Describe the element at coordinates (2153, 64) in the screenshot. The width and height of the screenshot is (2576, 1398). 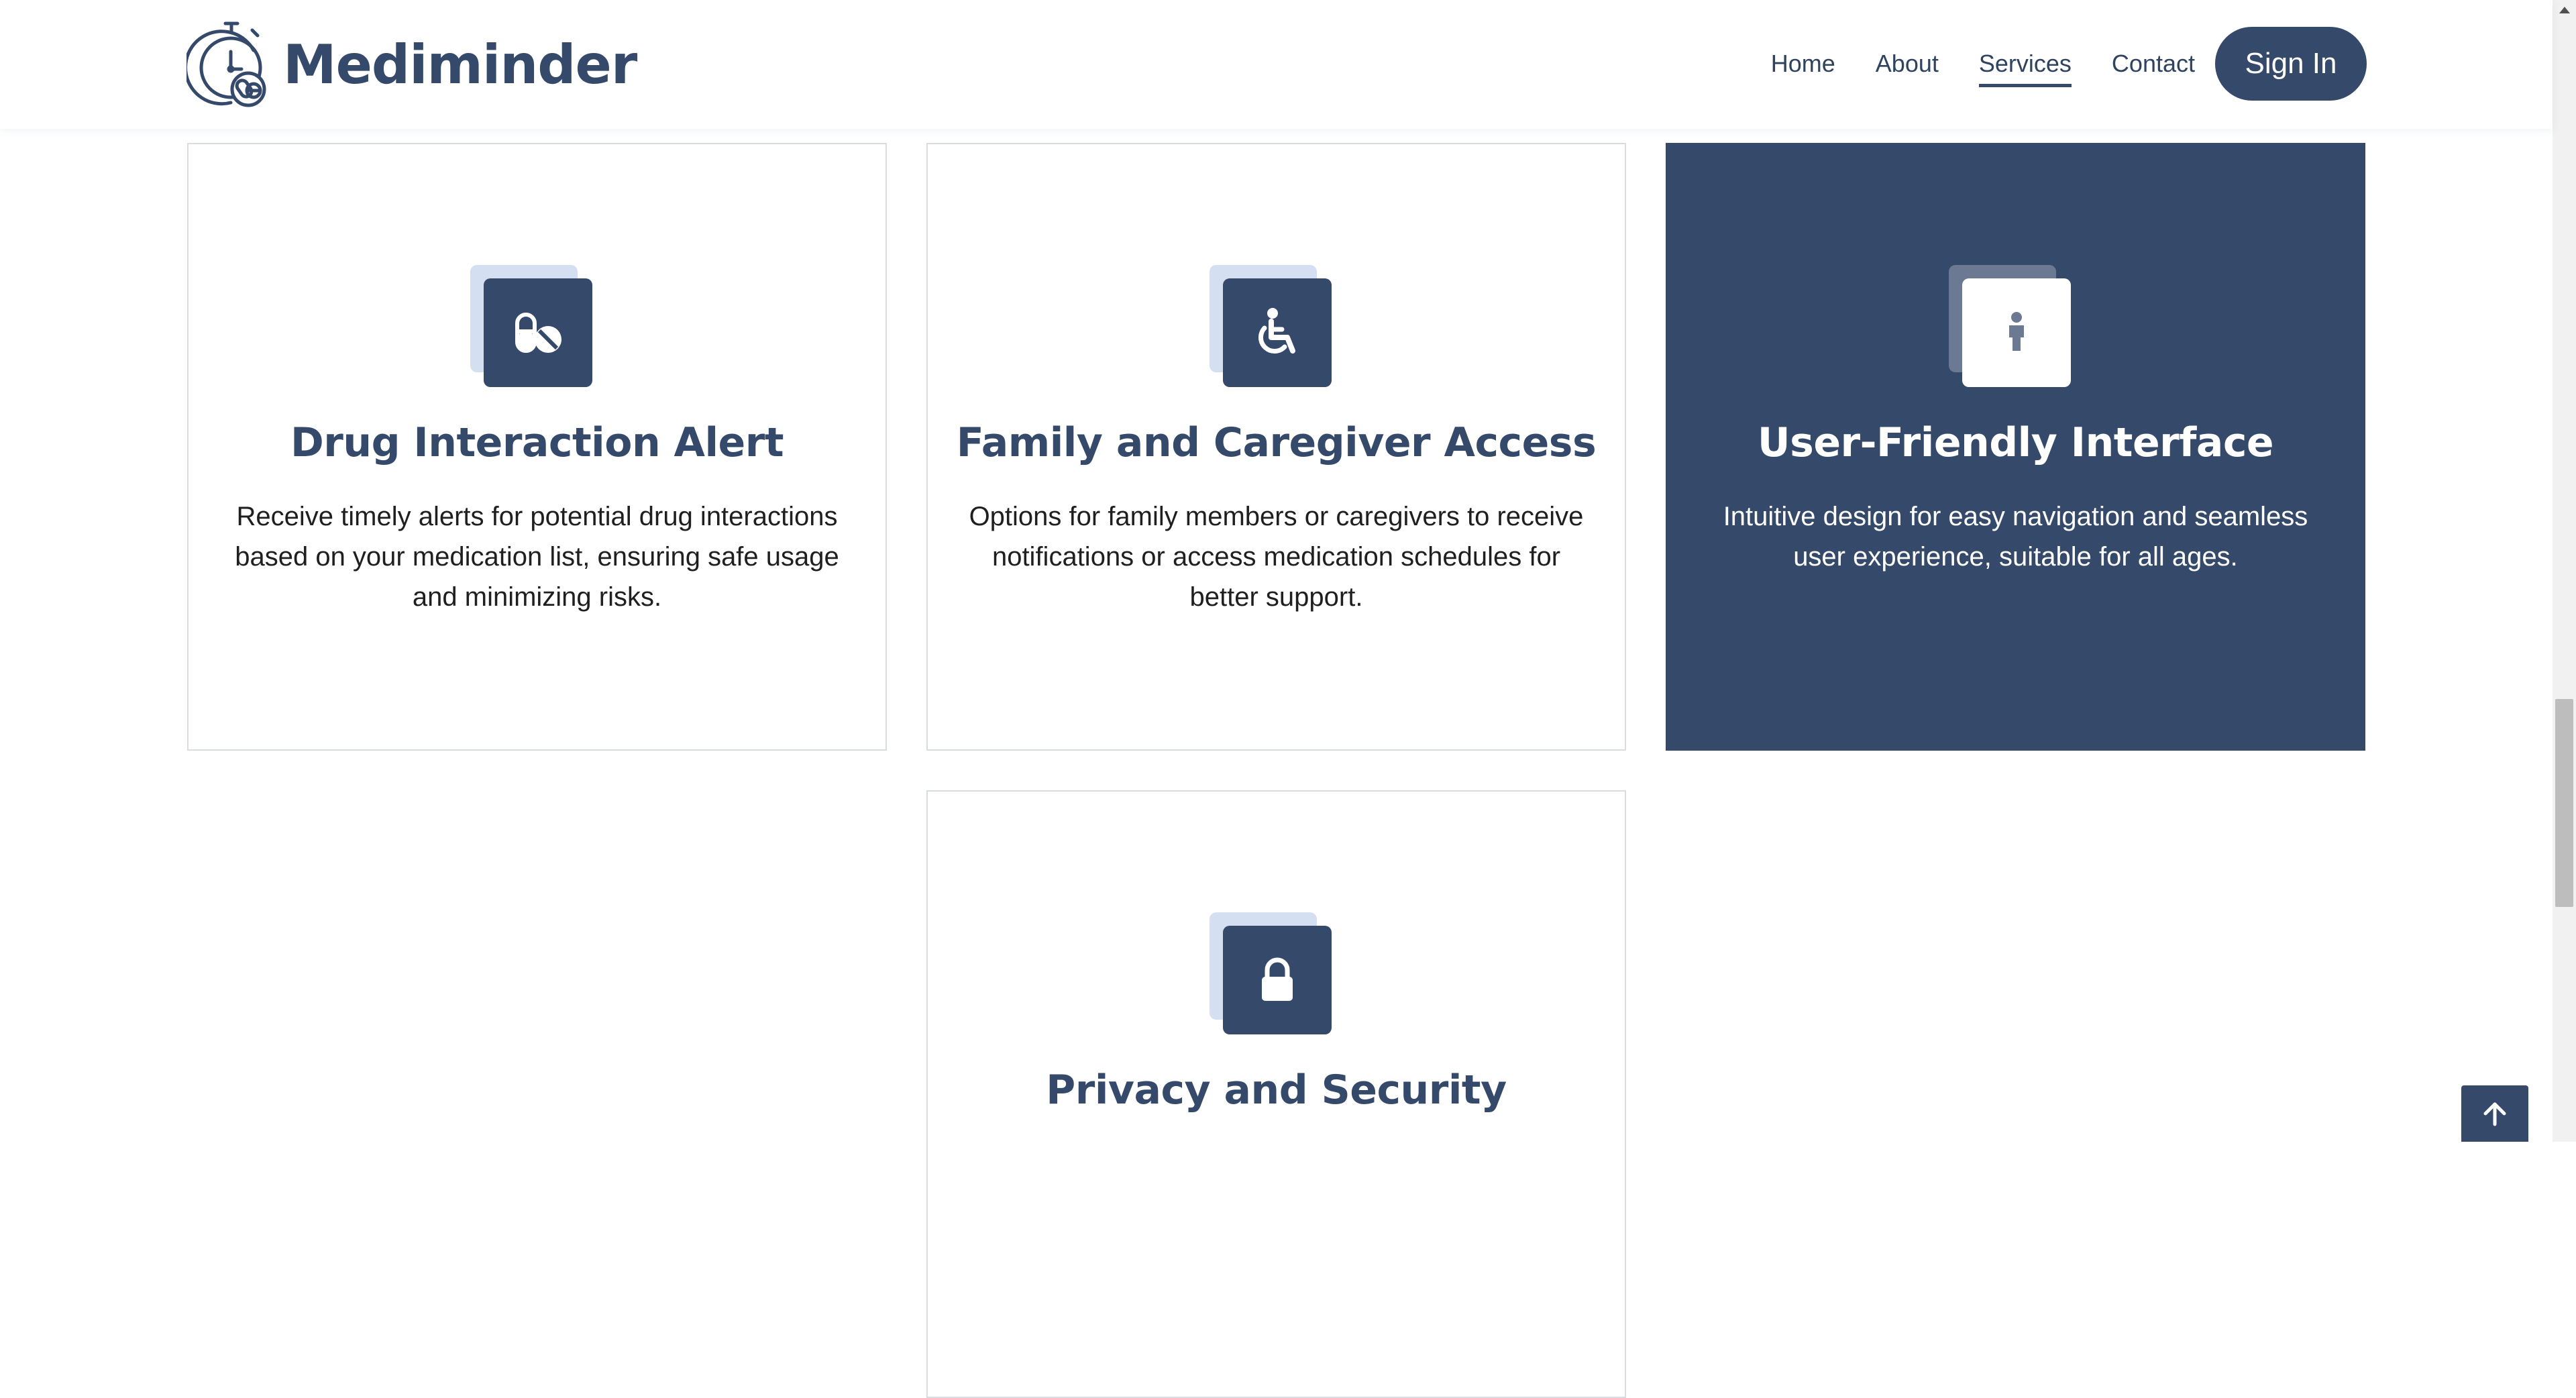
I see `nav-contact: Contact` at that location.